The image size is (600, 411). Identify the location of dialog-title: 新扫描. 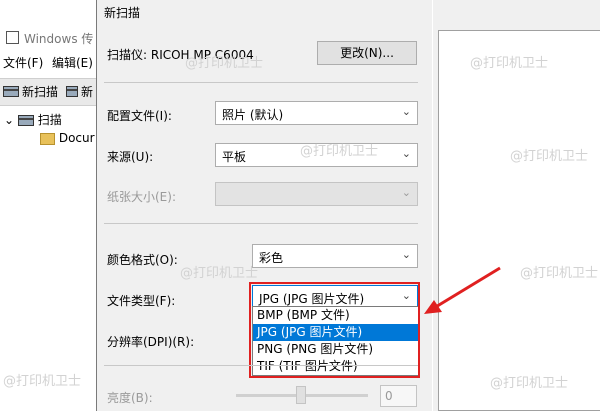
(122, 13).